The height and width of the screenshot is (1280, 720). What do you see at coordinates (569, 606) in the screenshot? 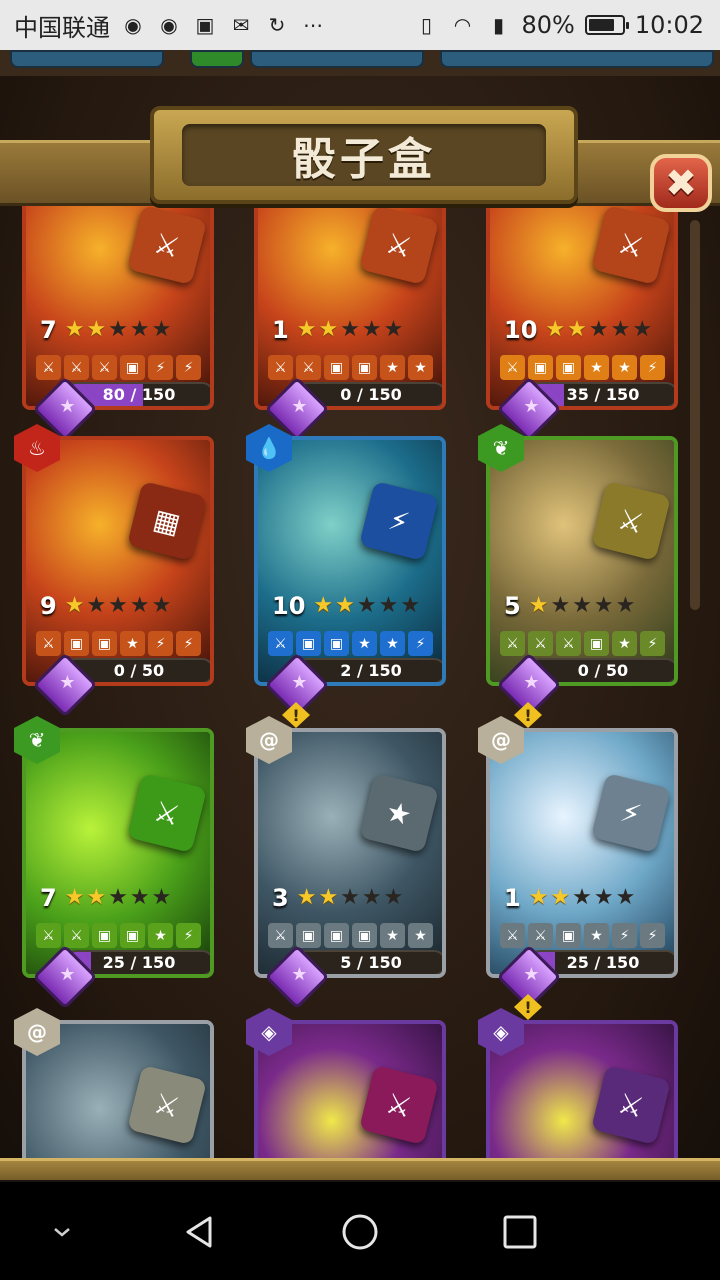
I see `level-row: 5 ★ ★ ★ ★ ★` at bounding box center [569, 606].